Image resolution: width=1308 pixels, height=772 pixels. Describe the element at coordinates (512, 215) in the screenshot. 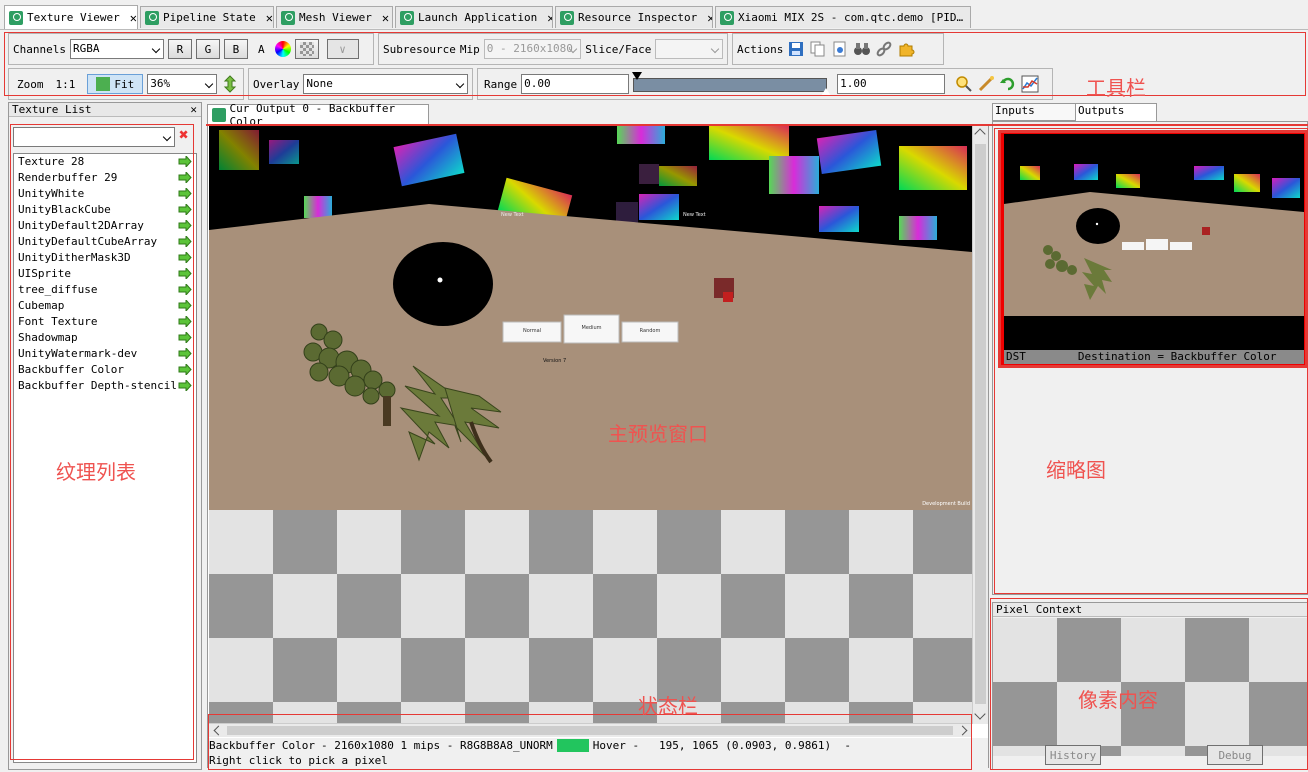

I see `scene-label-left: New Text` at that location.